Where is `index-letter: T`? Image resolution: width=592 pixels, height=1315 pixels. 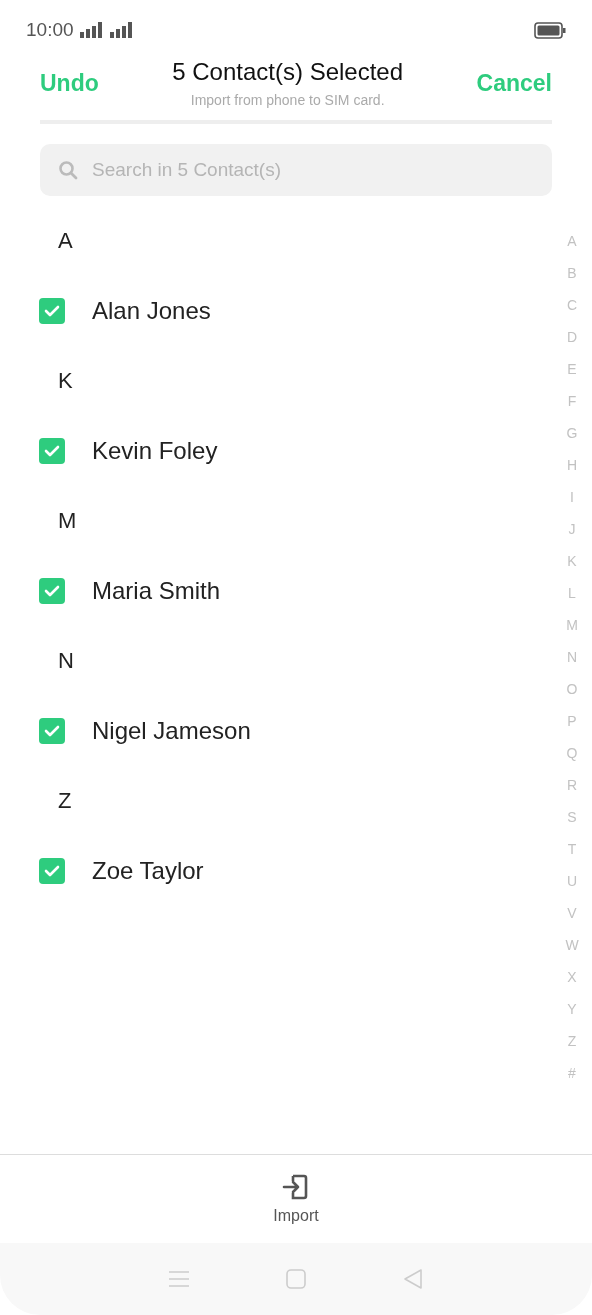
index-letter: T is located at coordinates (572, 849).